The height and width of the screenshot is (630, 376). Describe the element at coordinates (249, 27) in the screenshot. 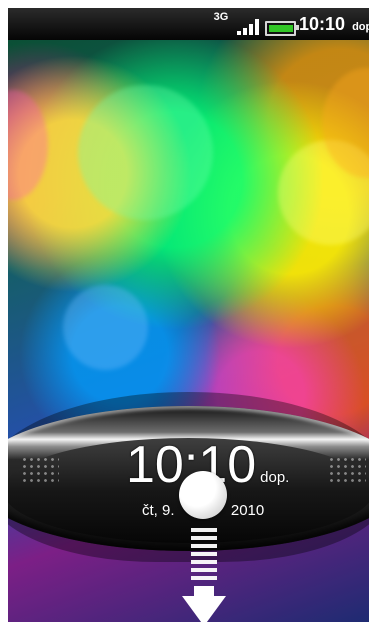

I see `signal-strength-icon` at that location.